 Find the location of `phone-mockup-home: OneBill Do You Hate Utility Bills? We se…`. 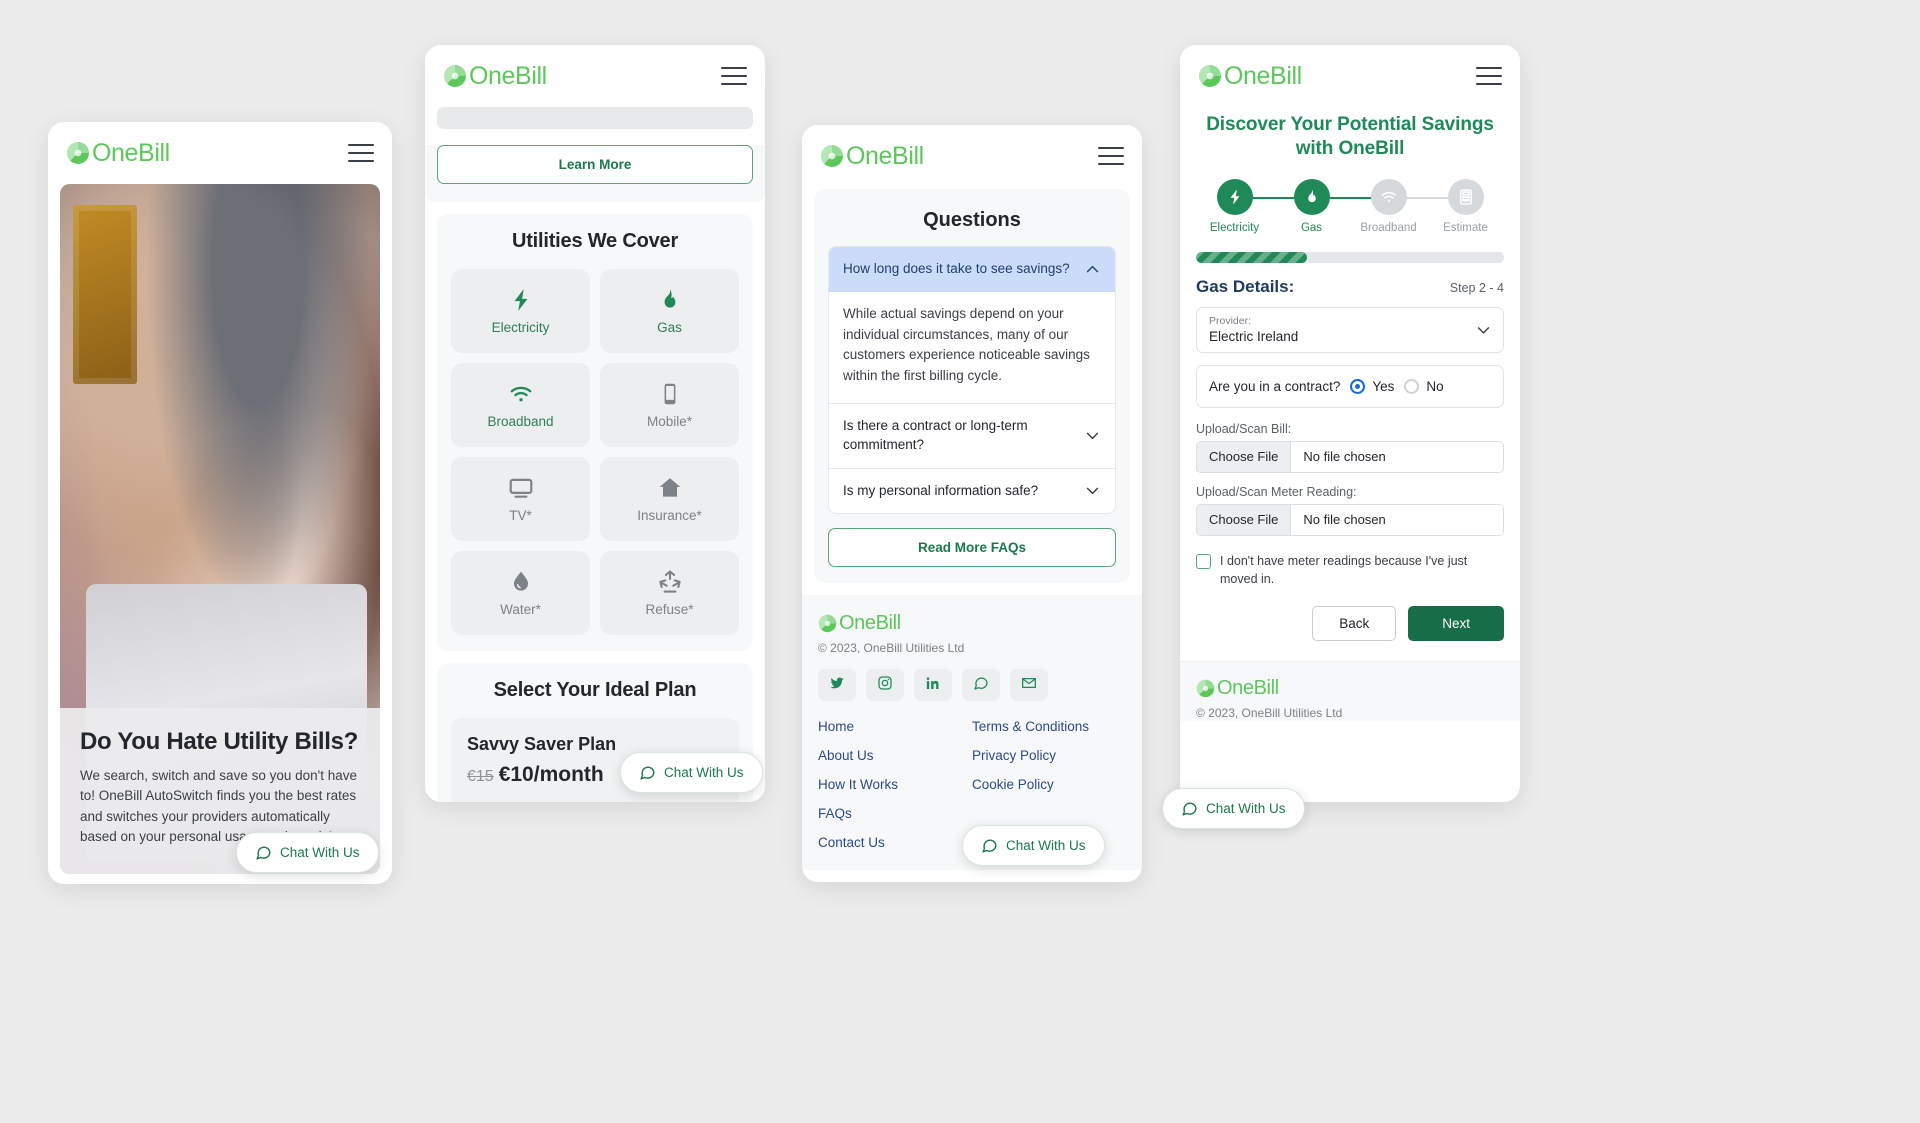

phone-mockup-home: OneBill Do You Hate Utility Bills? We se… is located at coordinates (220, 503).